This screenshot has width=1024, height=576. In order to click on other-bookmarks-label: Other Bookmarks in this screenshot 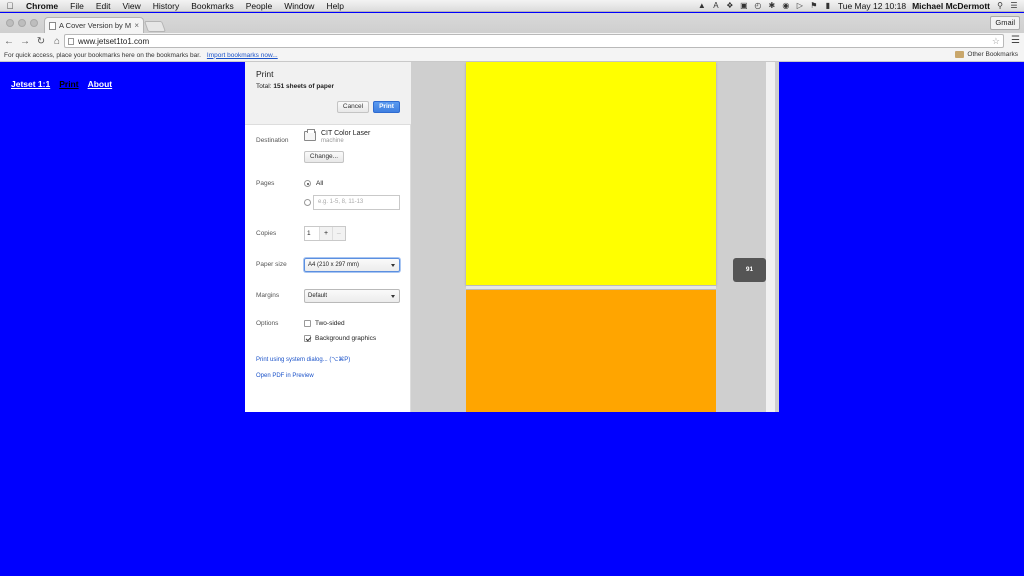, I will do `click(992, 54)`.